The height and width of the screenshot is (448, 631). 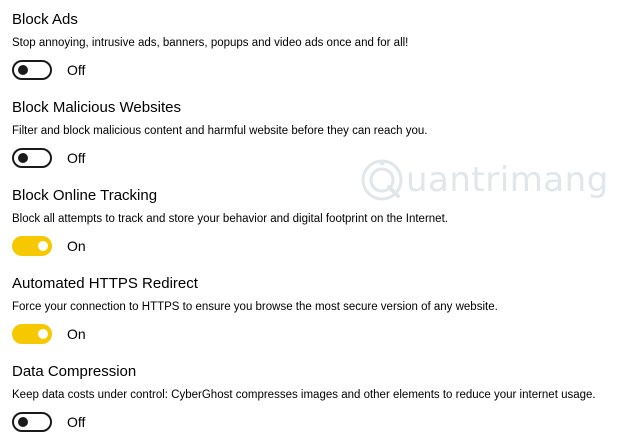 What do you see at coordinates (32, 158) in the screenshot?
I see `block-malicious-websites-toggle` at bounding box center [32, 158].